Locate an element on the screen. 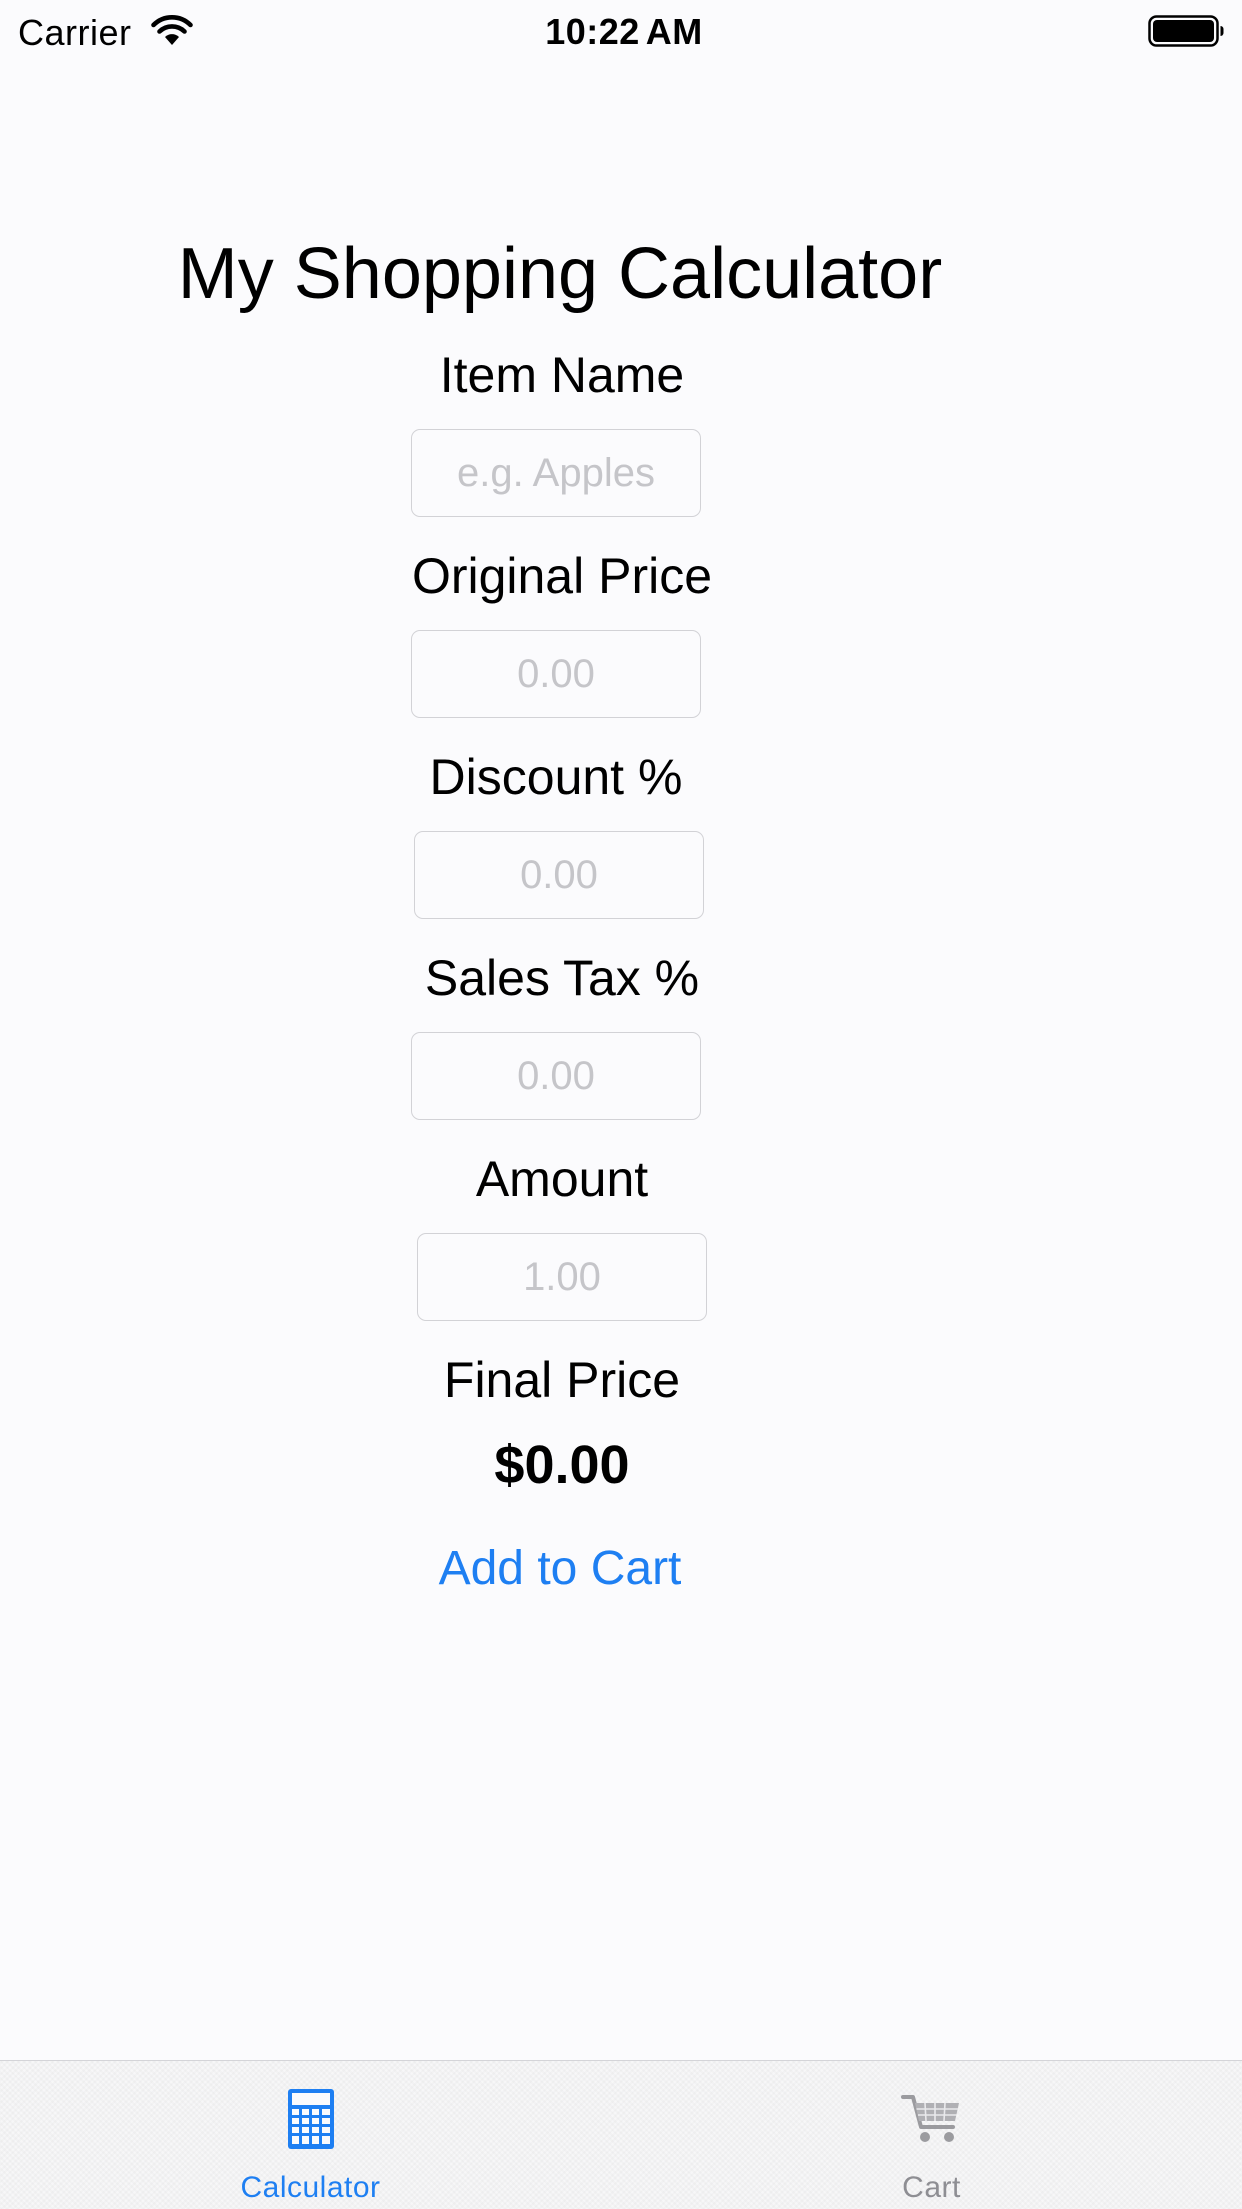 The height and width of the screenshot is (2209, 1242). battery-full-icon is located at coordinates (1186, 31).